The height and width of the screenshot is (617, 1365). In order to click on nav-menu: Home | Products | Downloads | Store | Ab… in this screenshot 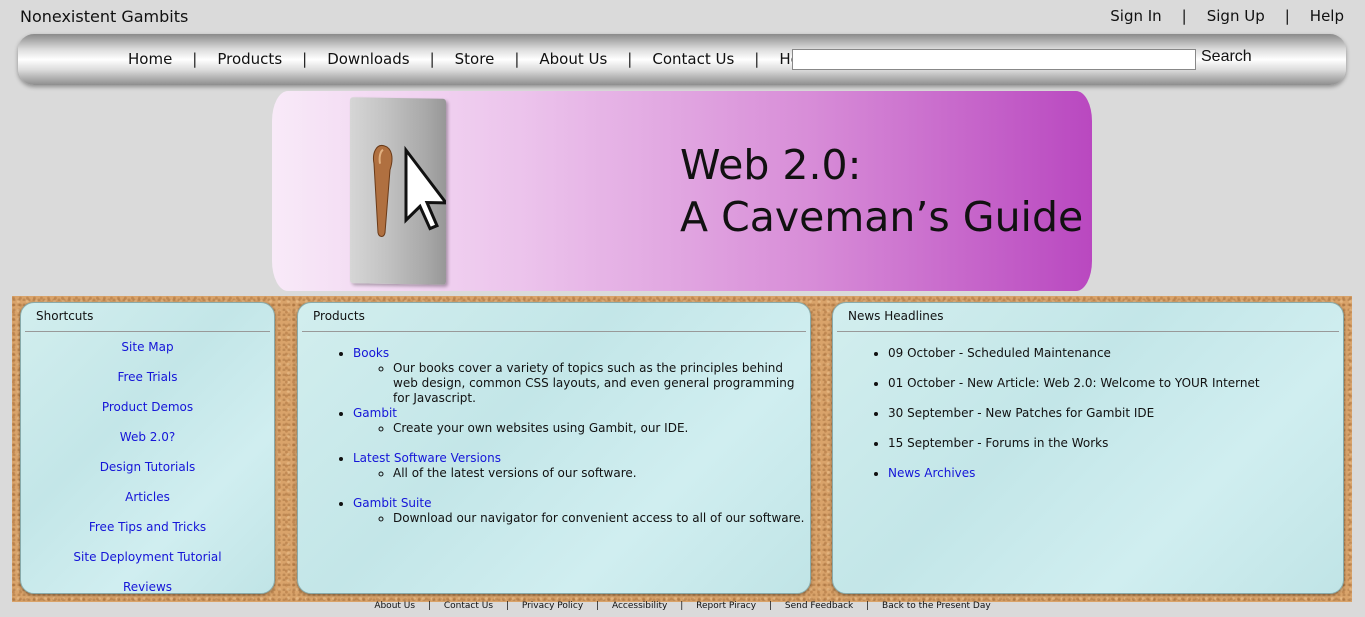, I will do `click(493, 59)`.